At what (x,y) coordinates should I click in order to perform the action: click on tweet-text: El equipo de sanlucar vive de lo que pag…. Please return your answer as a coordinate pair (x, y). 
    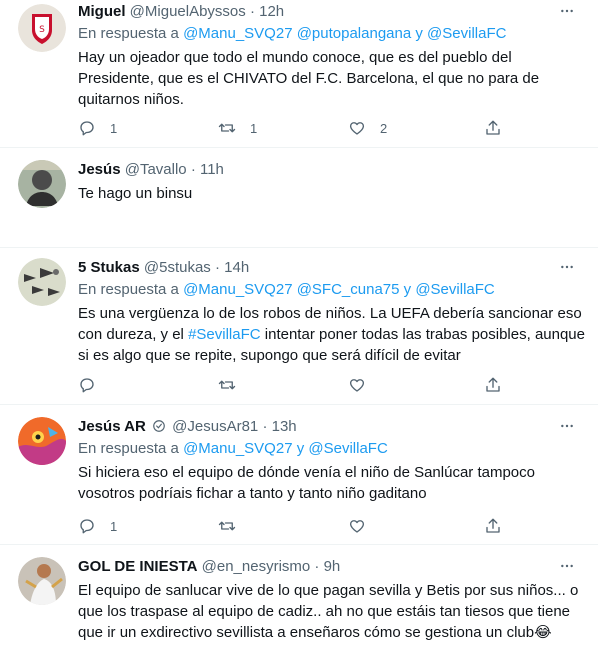
    Looking at the image, I should click on (328, 611).